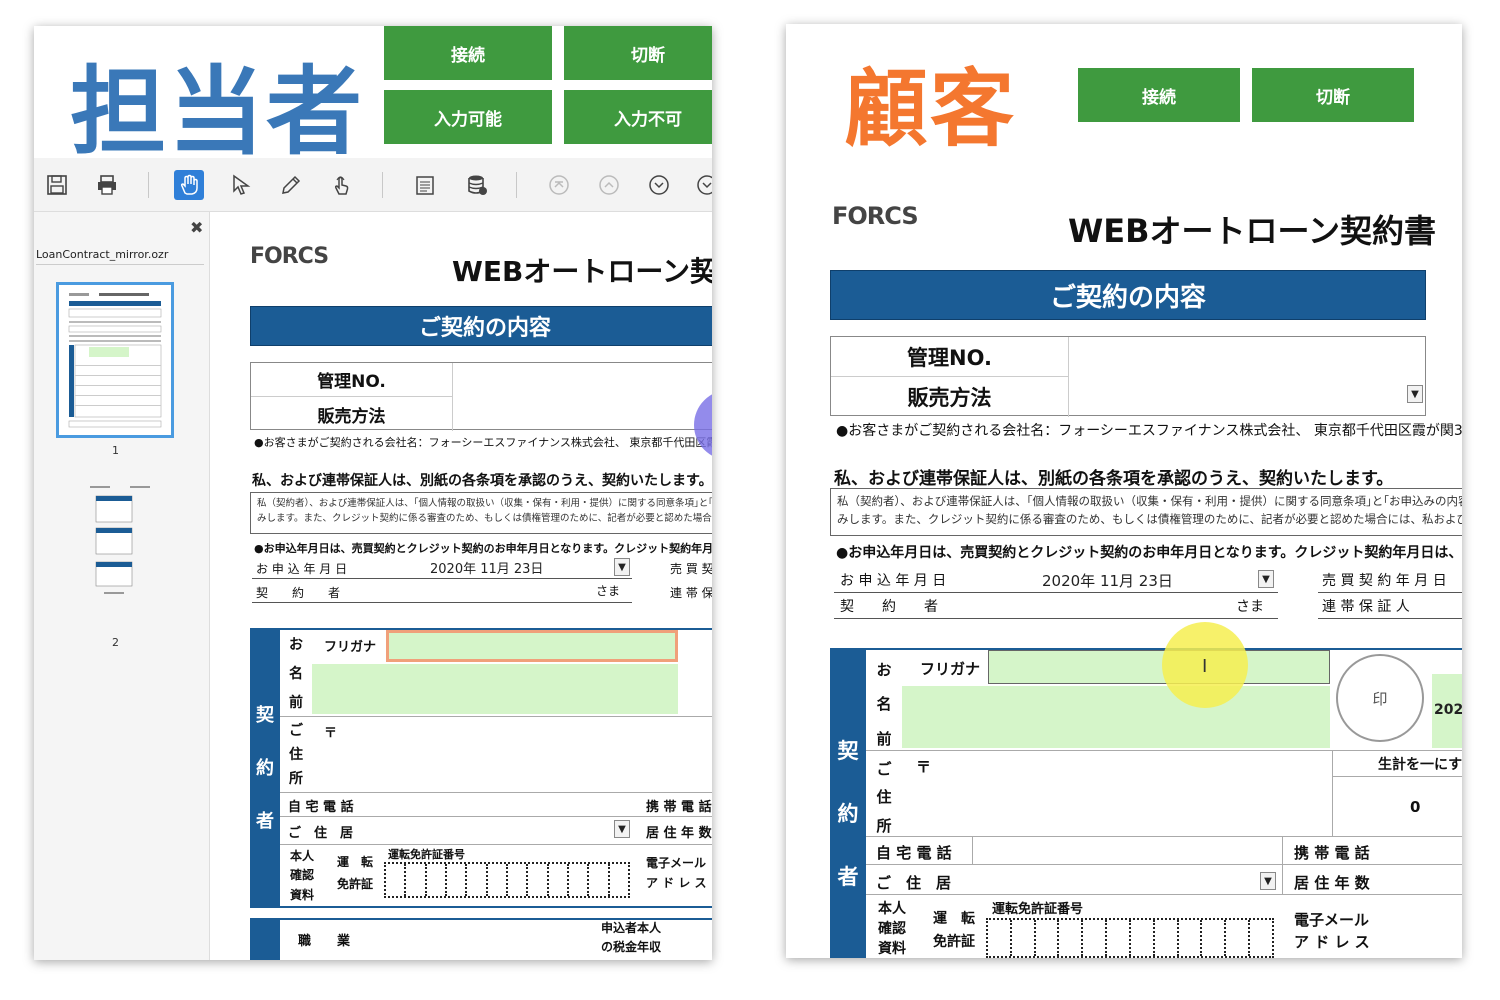  I want to click on database-icon, so click(477, 185).